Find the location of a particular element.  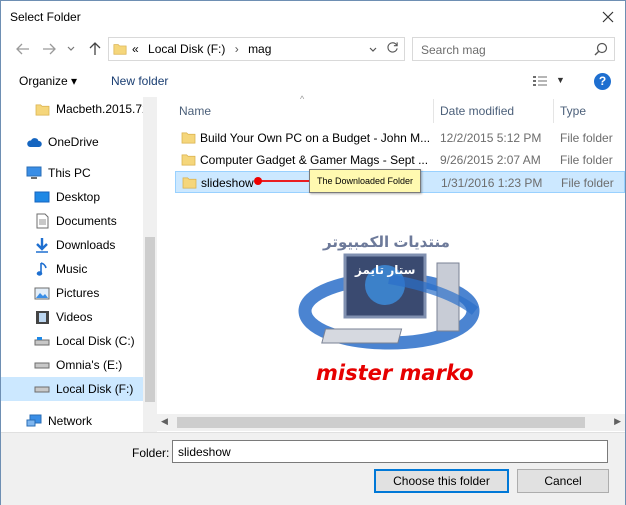

nav-item-label: Downloads is located at coordinates (86, 245).